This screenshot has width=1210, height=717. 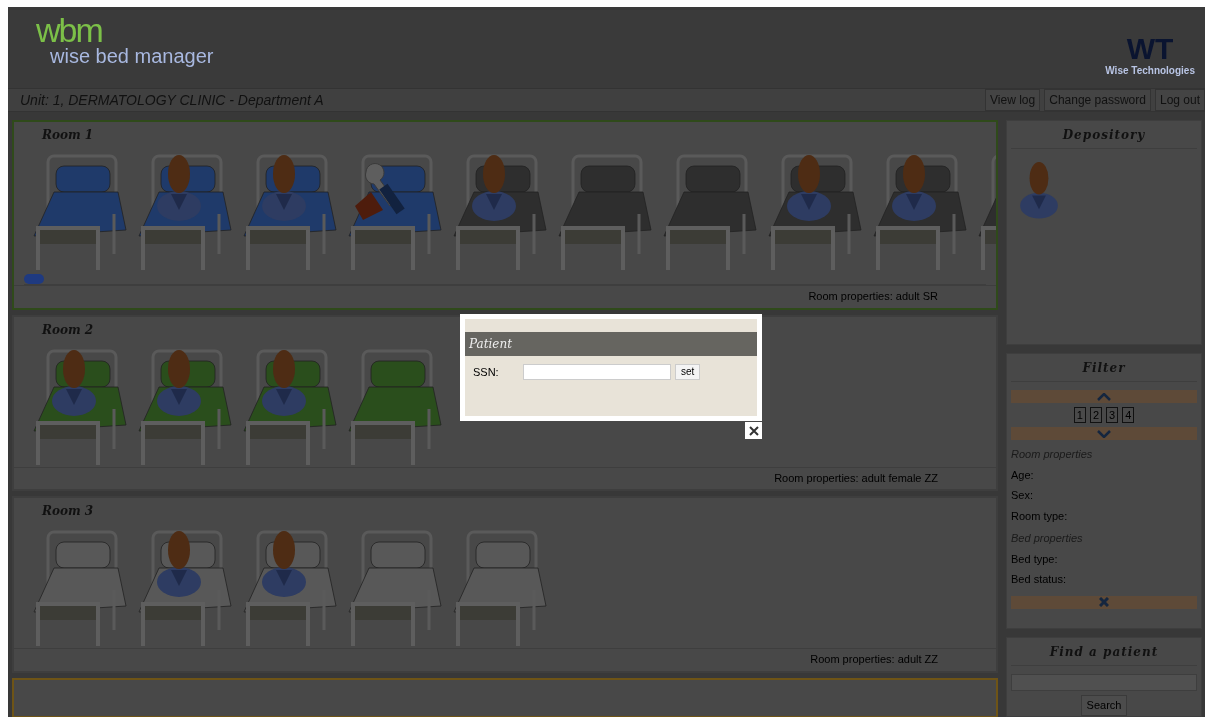 I want to click on filter-label: Bed status:, so click(x=1039, y=579).